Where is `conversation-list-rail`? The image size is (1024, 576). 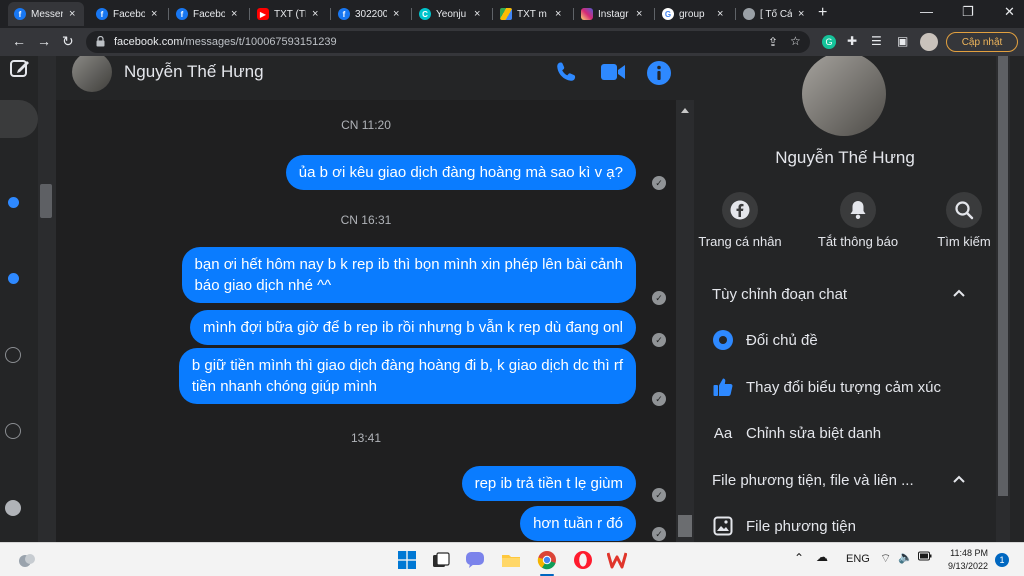 conversation-list-rail is located at coordinates (28, 299).